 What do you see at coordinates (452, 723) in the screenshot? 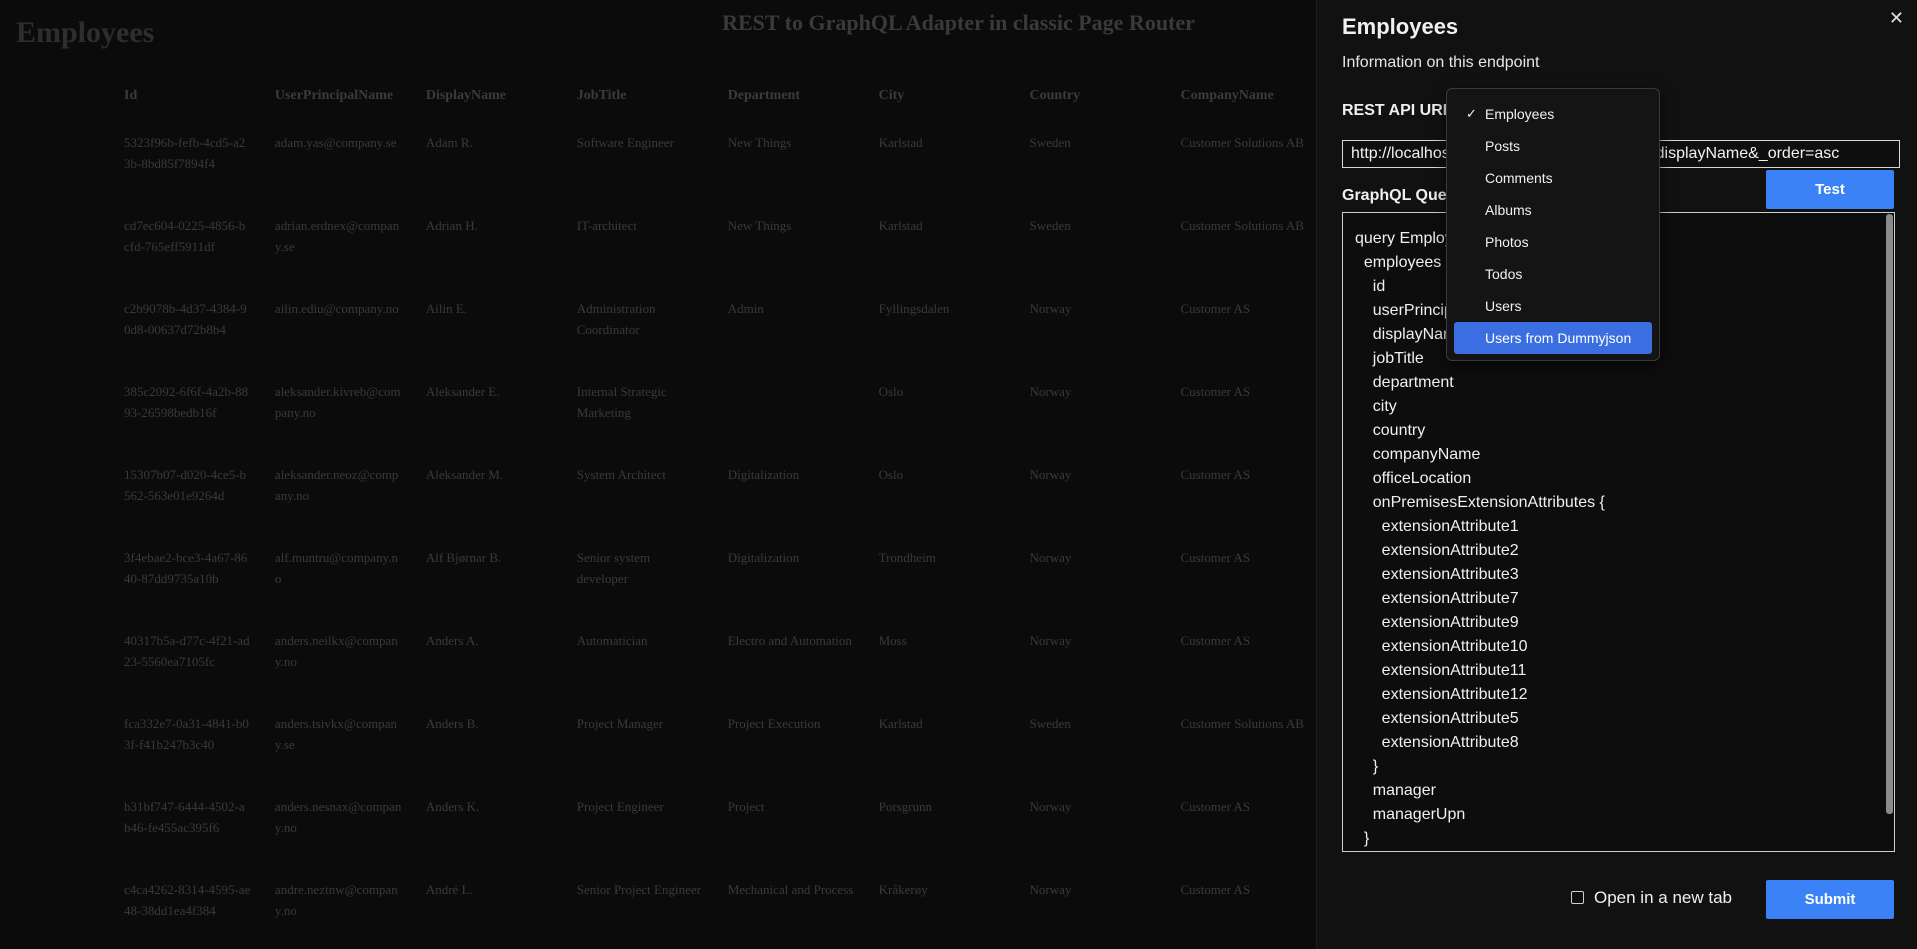
I see `table-cell-text: Anders B.` at bounding box center [452, 723].